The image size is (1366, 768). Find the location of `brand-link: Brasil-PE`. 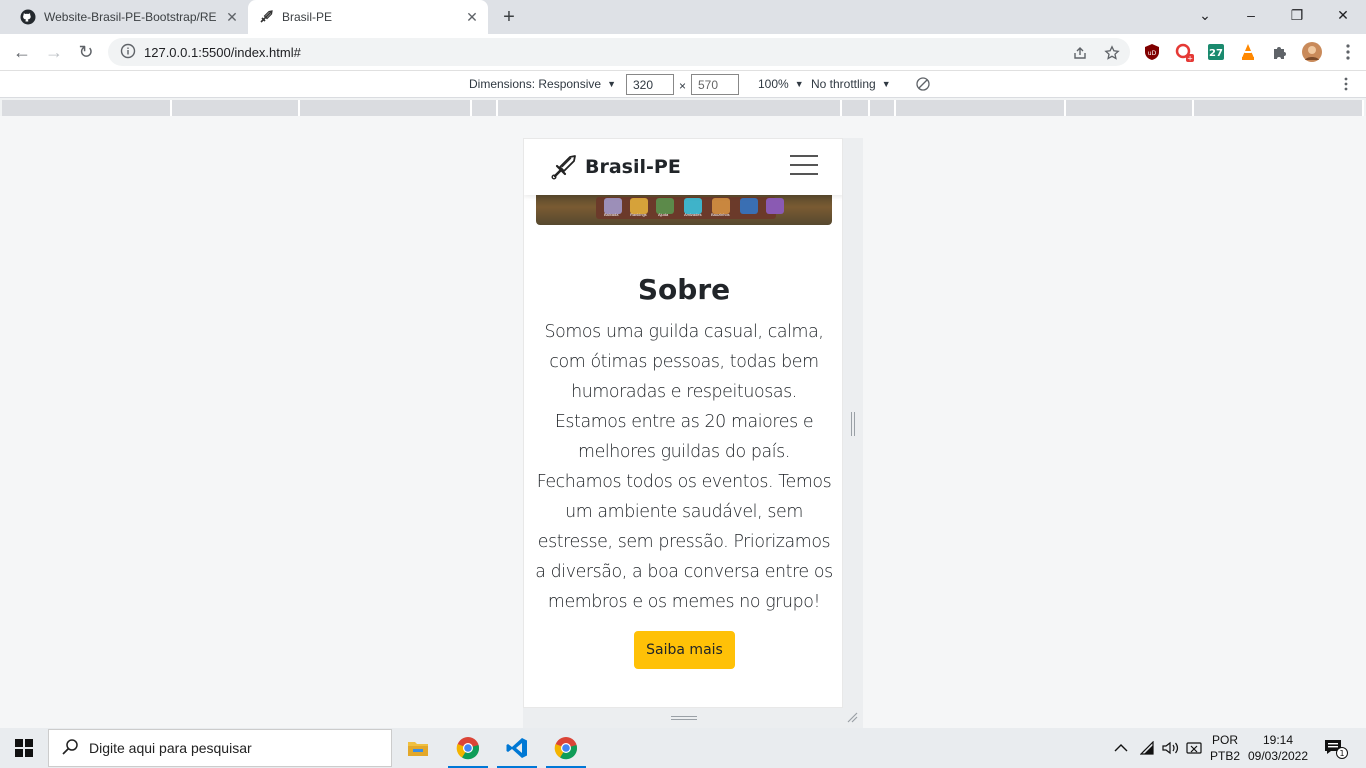

brand-link: Brasil-PE is located at coordinates (615, 167).